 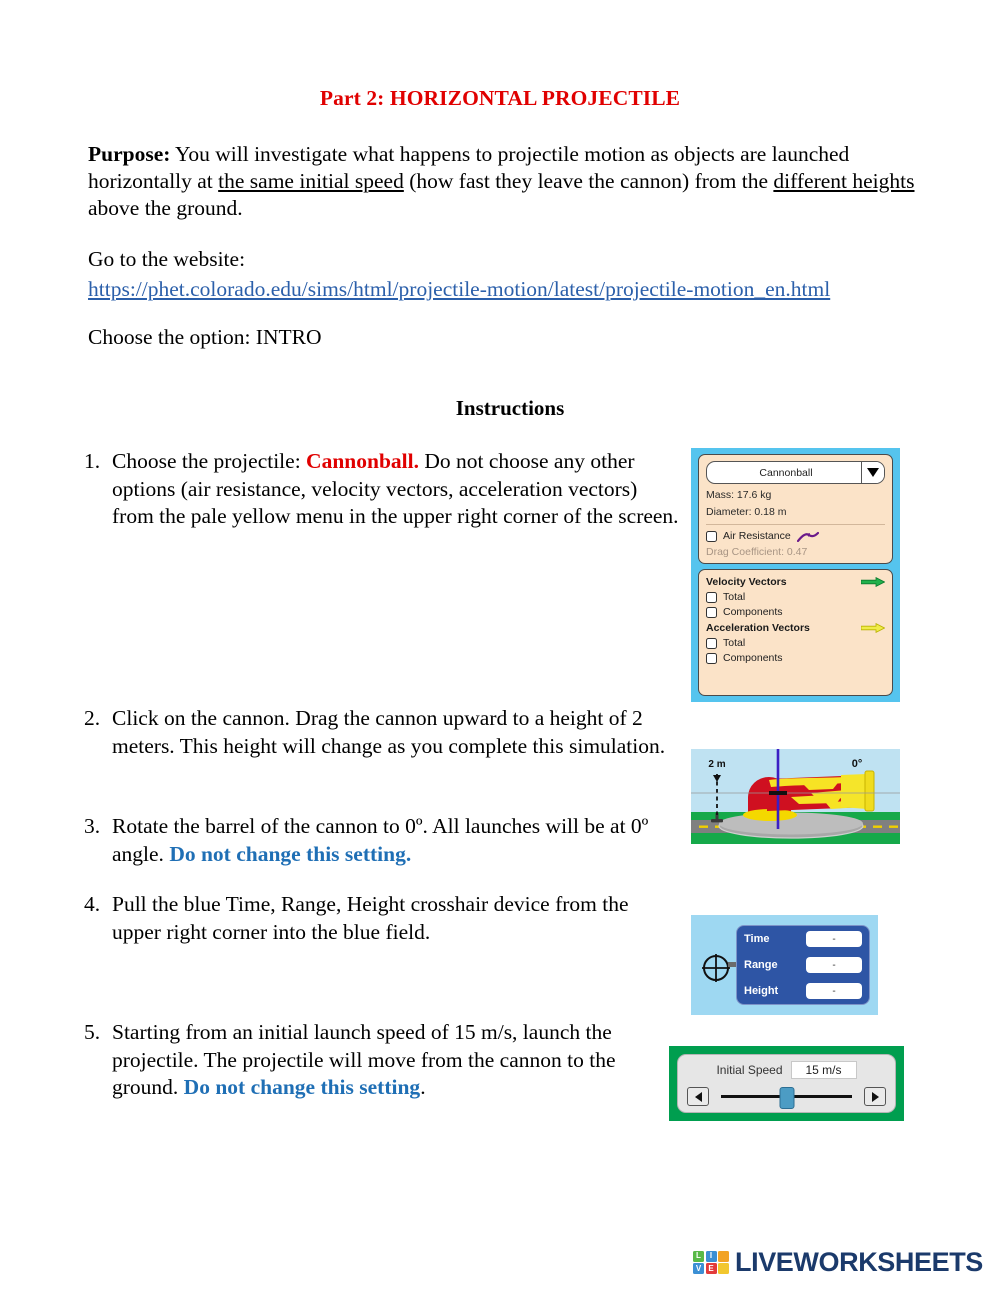 What do you see at coordinates (753, 612) in the screenshot?
I see `velocity-components-label: Components` at bounding box center [753, 612].